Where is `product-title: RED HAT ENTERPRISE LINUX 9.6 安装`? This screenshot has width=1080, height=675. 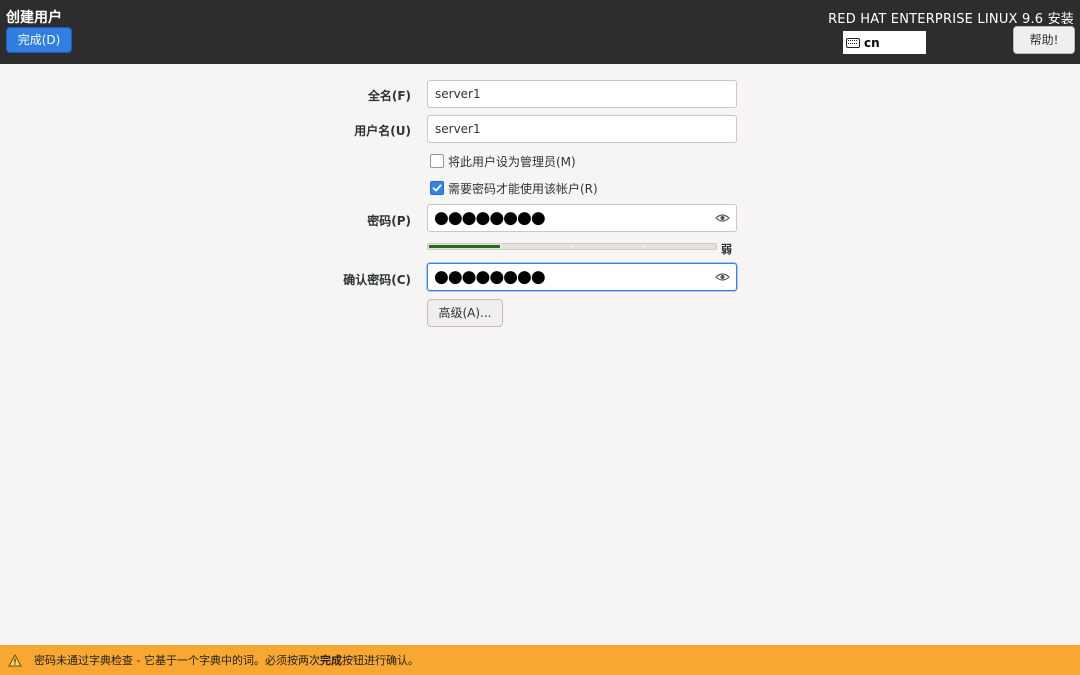
product-title: RED HAT ENTERPRISE LINUX 9.6 安装 is located at coordinates (951, 19).